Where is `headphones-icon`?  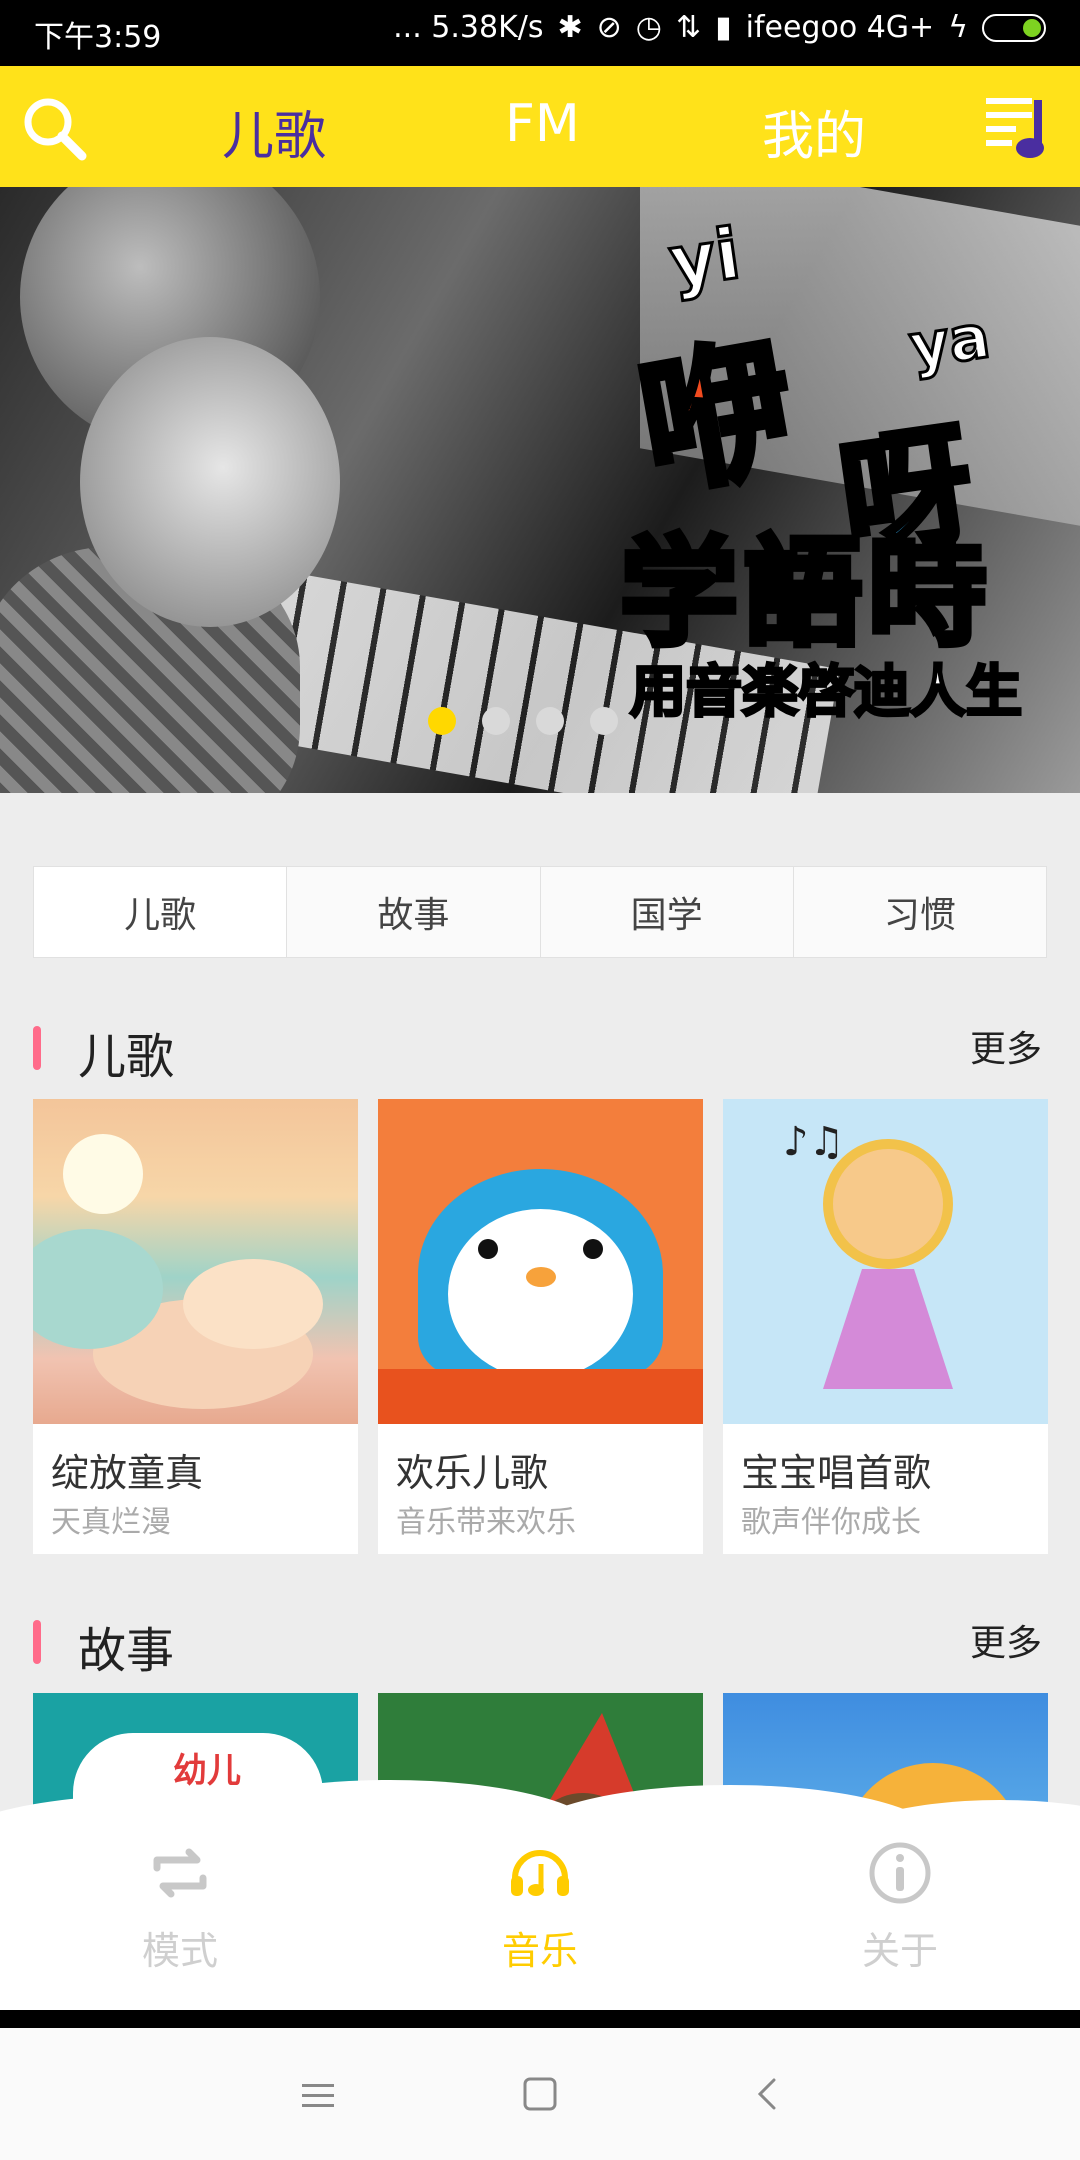 headphones-icon is located at coordinates (540, 1873).